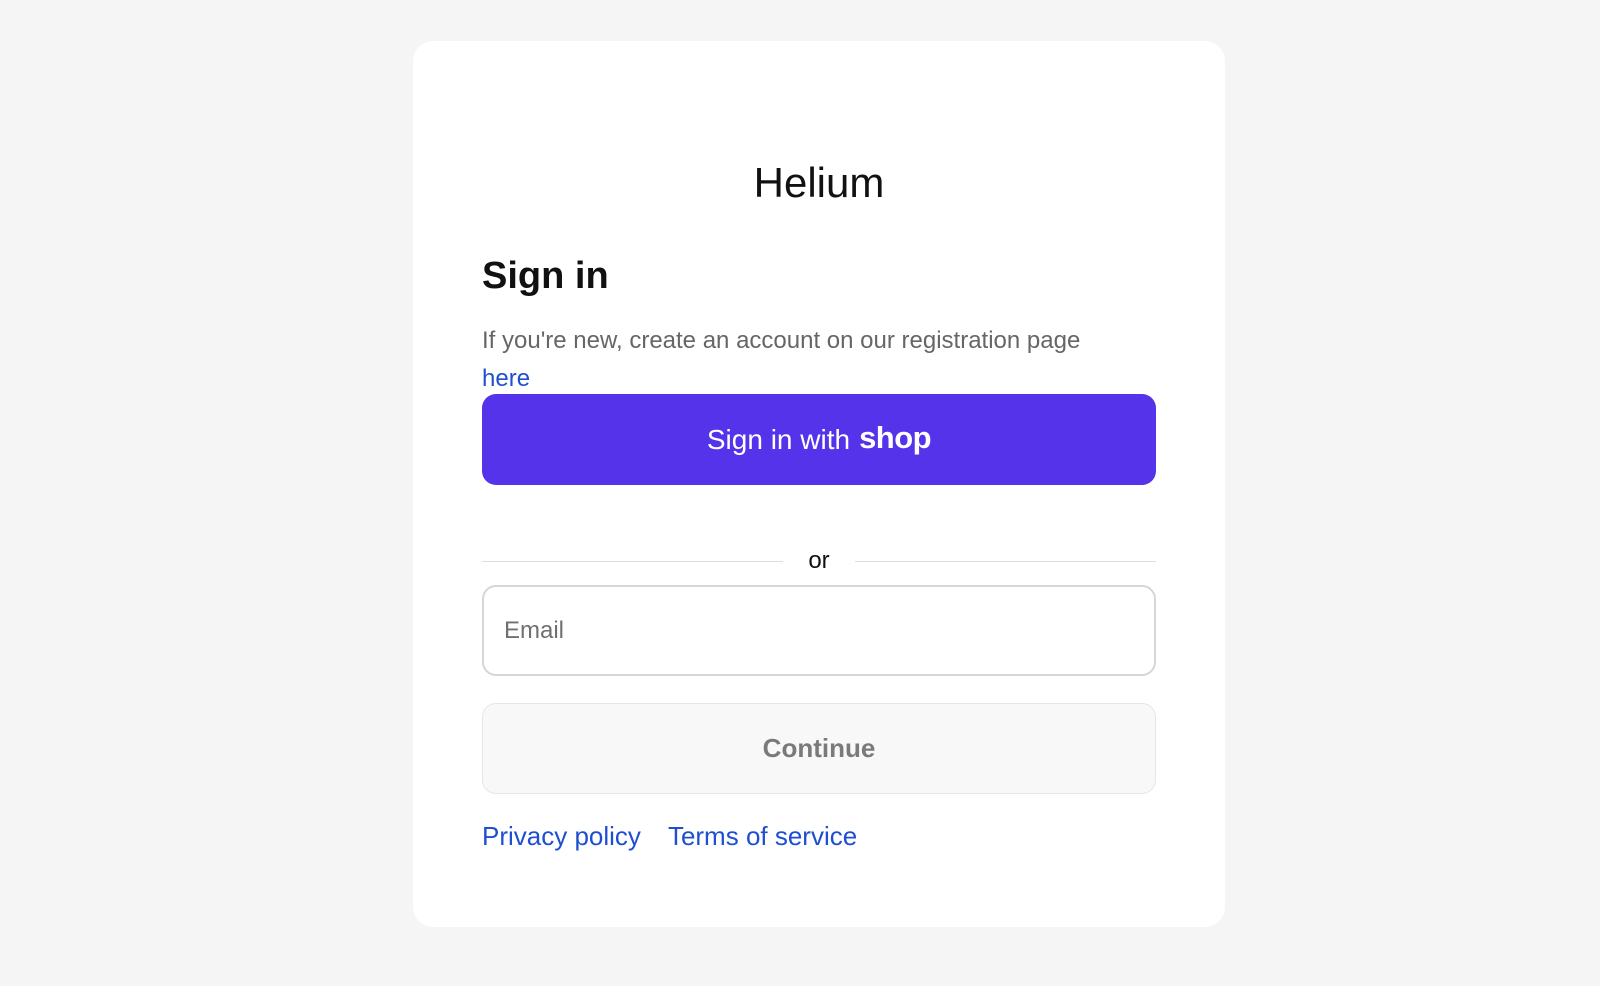 This screenshot has height=986, width=1600. I want to click on footer-links: Privacy policy Terms of service, so click(669, 836).